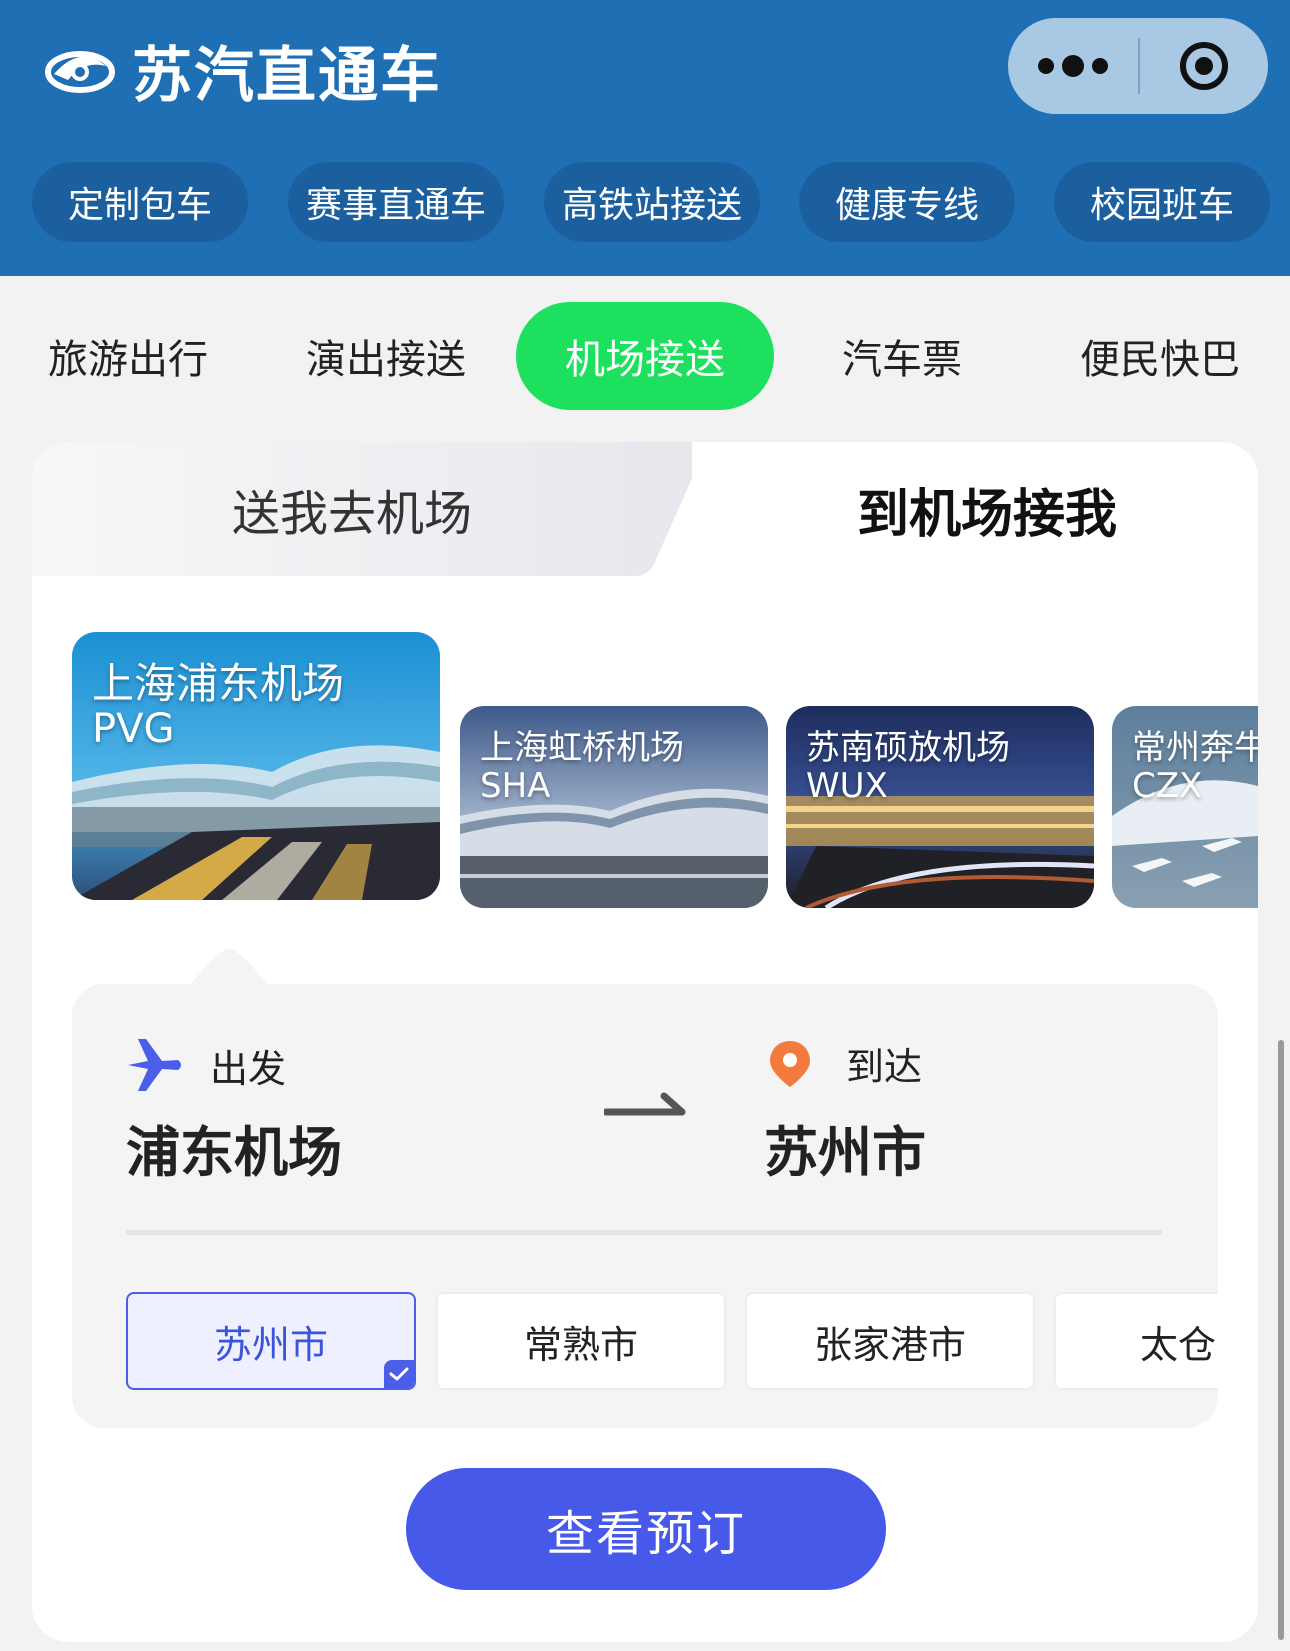  What do you see at coordinates (399, 1374) in the screenshot?
I see `check-icon` at bounding box center [399, 1374].